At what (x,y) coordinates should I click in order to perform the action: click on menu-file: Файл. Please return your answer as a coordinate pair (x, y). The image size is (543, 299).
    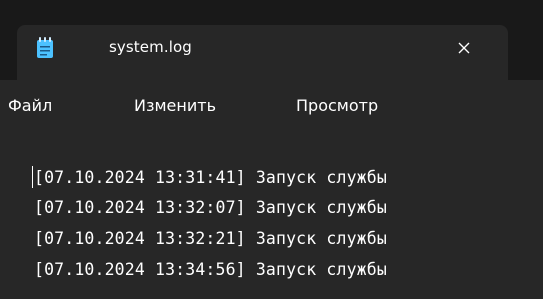
    Looking at the image, I should click on (30, 105).